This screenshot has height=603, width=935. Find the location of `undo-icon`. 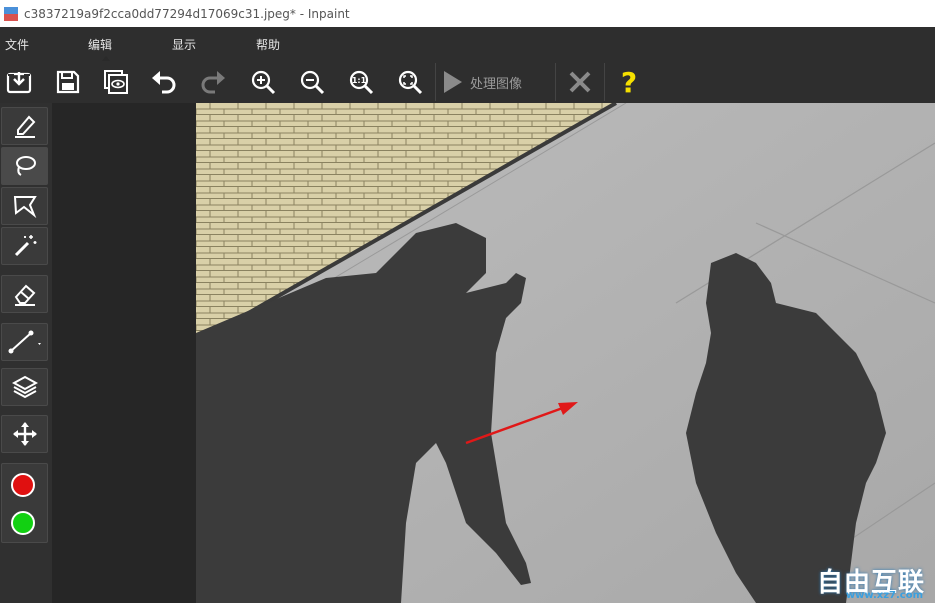

undo-icon is located at coordinates (164, 82).